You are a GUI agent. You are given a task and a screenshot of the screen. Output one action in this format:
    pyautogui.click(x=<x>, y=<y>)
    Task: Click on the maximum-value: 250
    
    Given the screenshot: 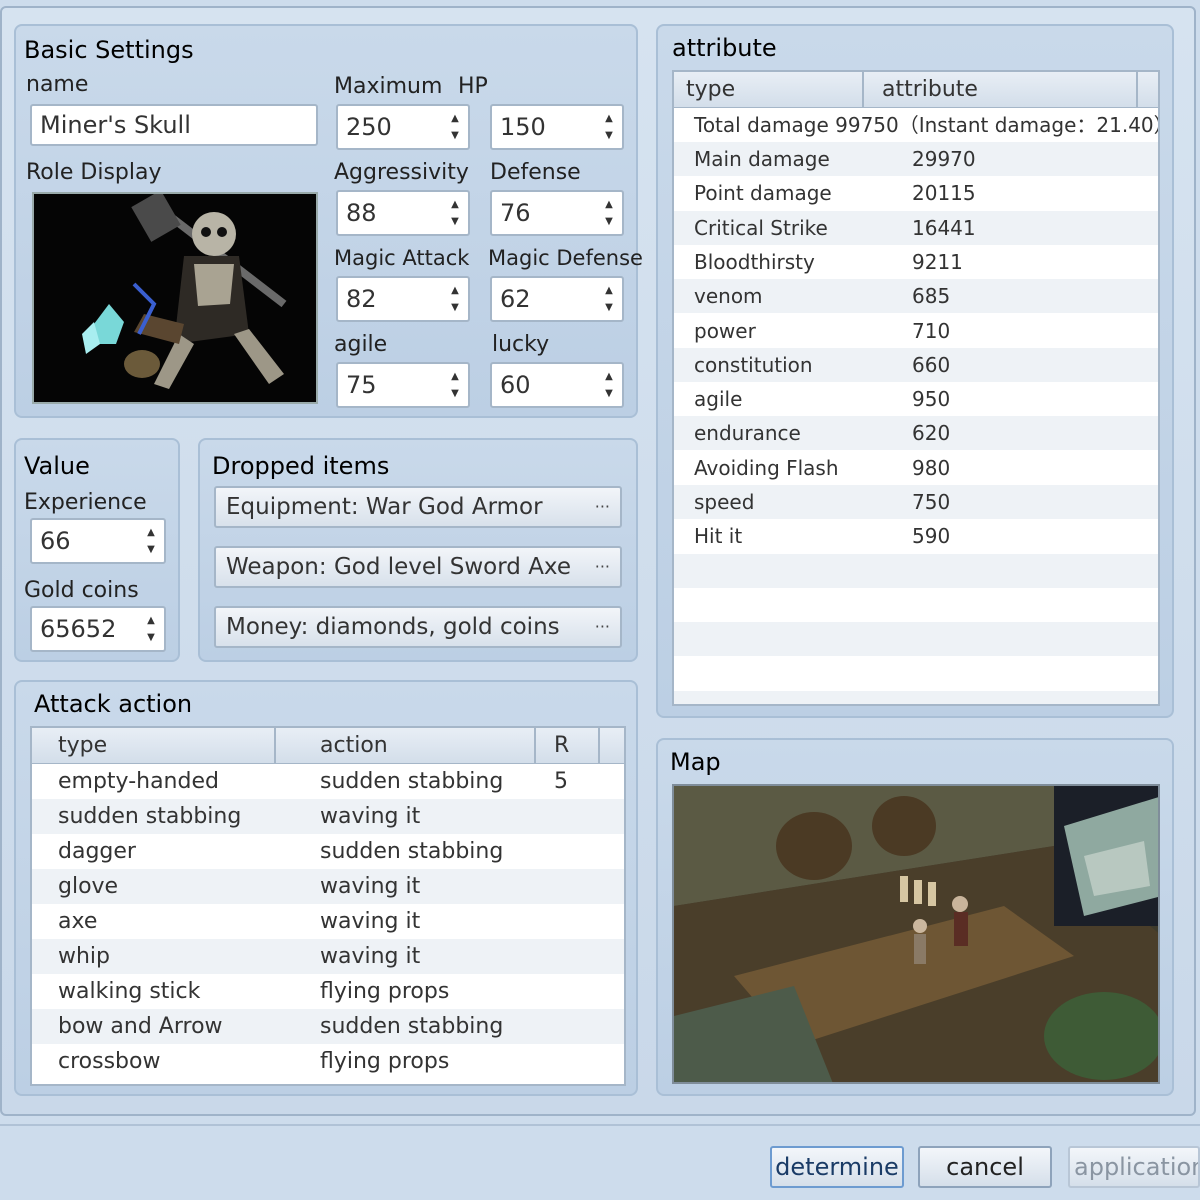 What is the action you would take?
    pyautogui.click(x=369, y=127)
    